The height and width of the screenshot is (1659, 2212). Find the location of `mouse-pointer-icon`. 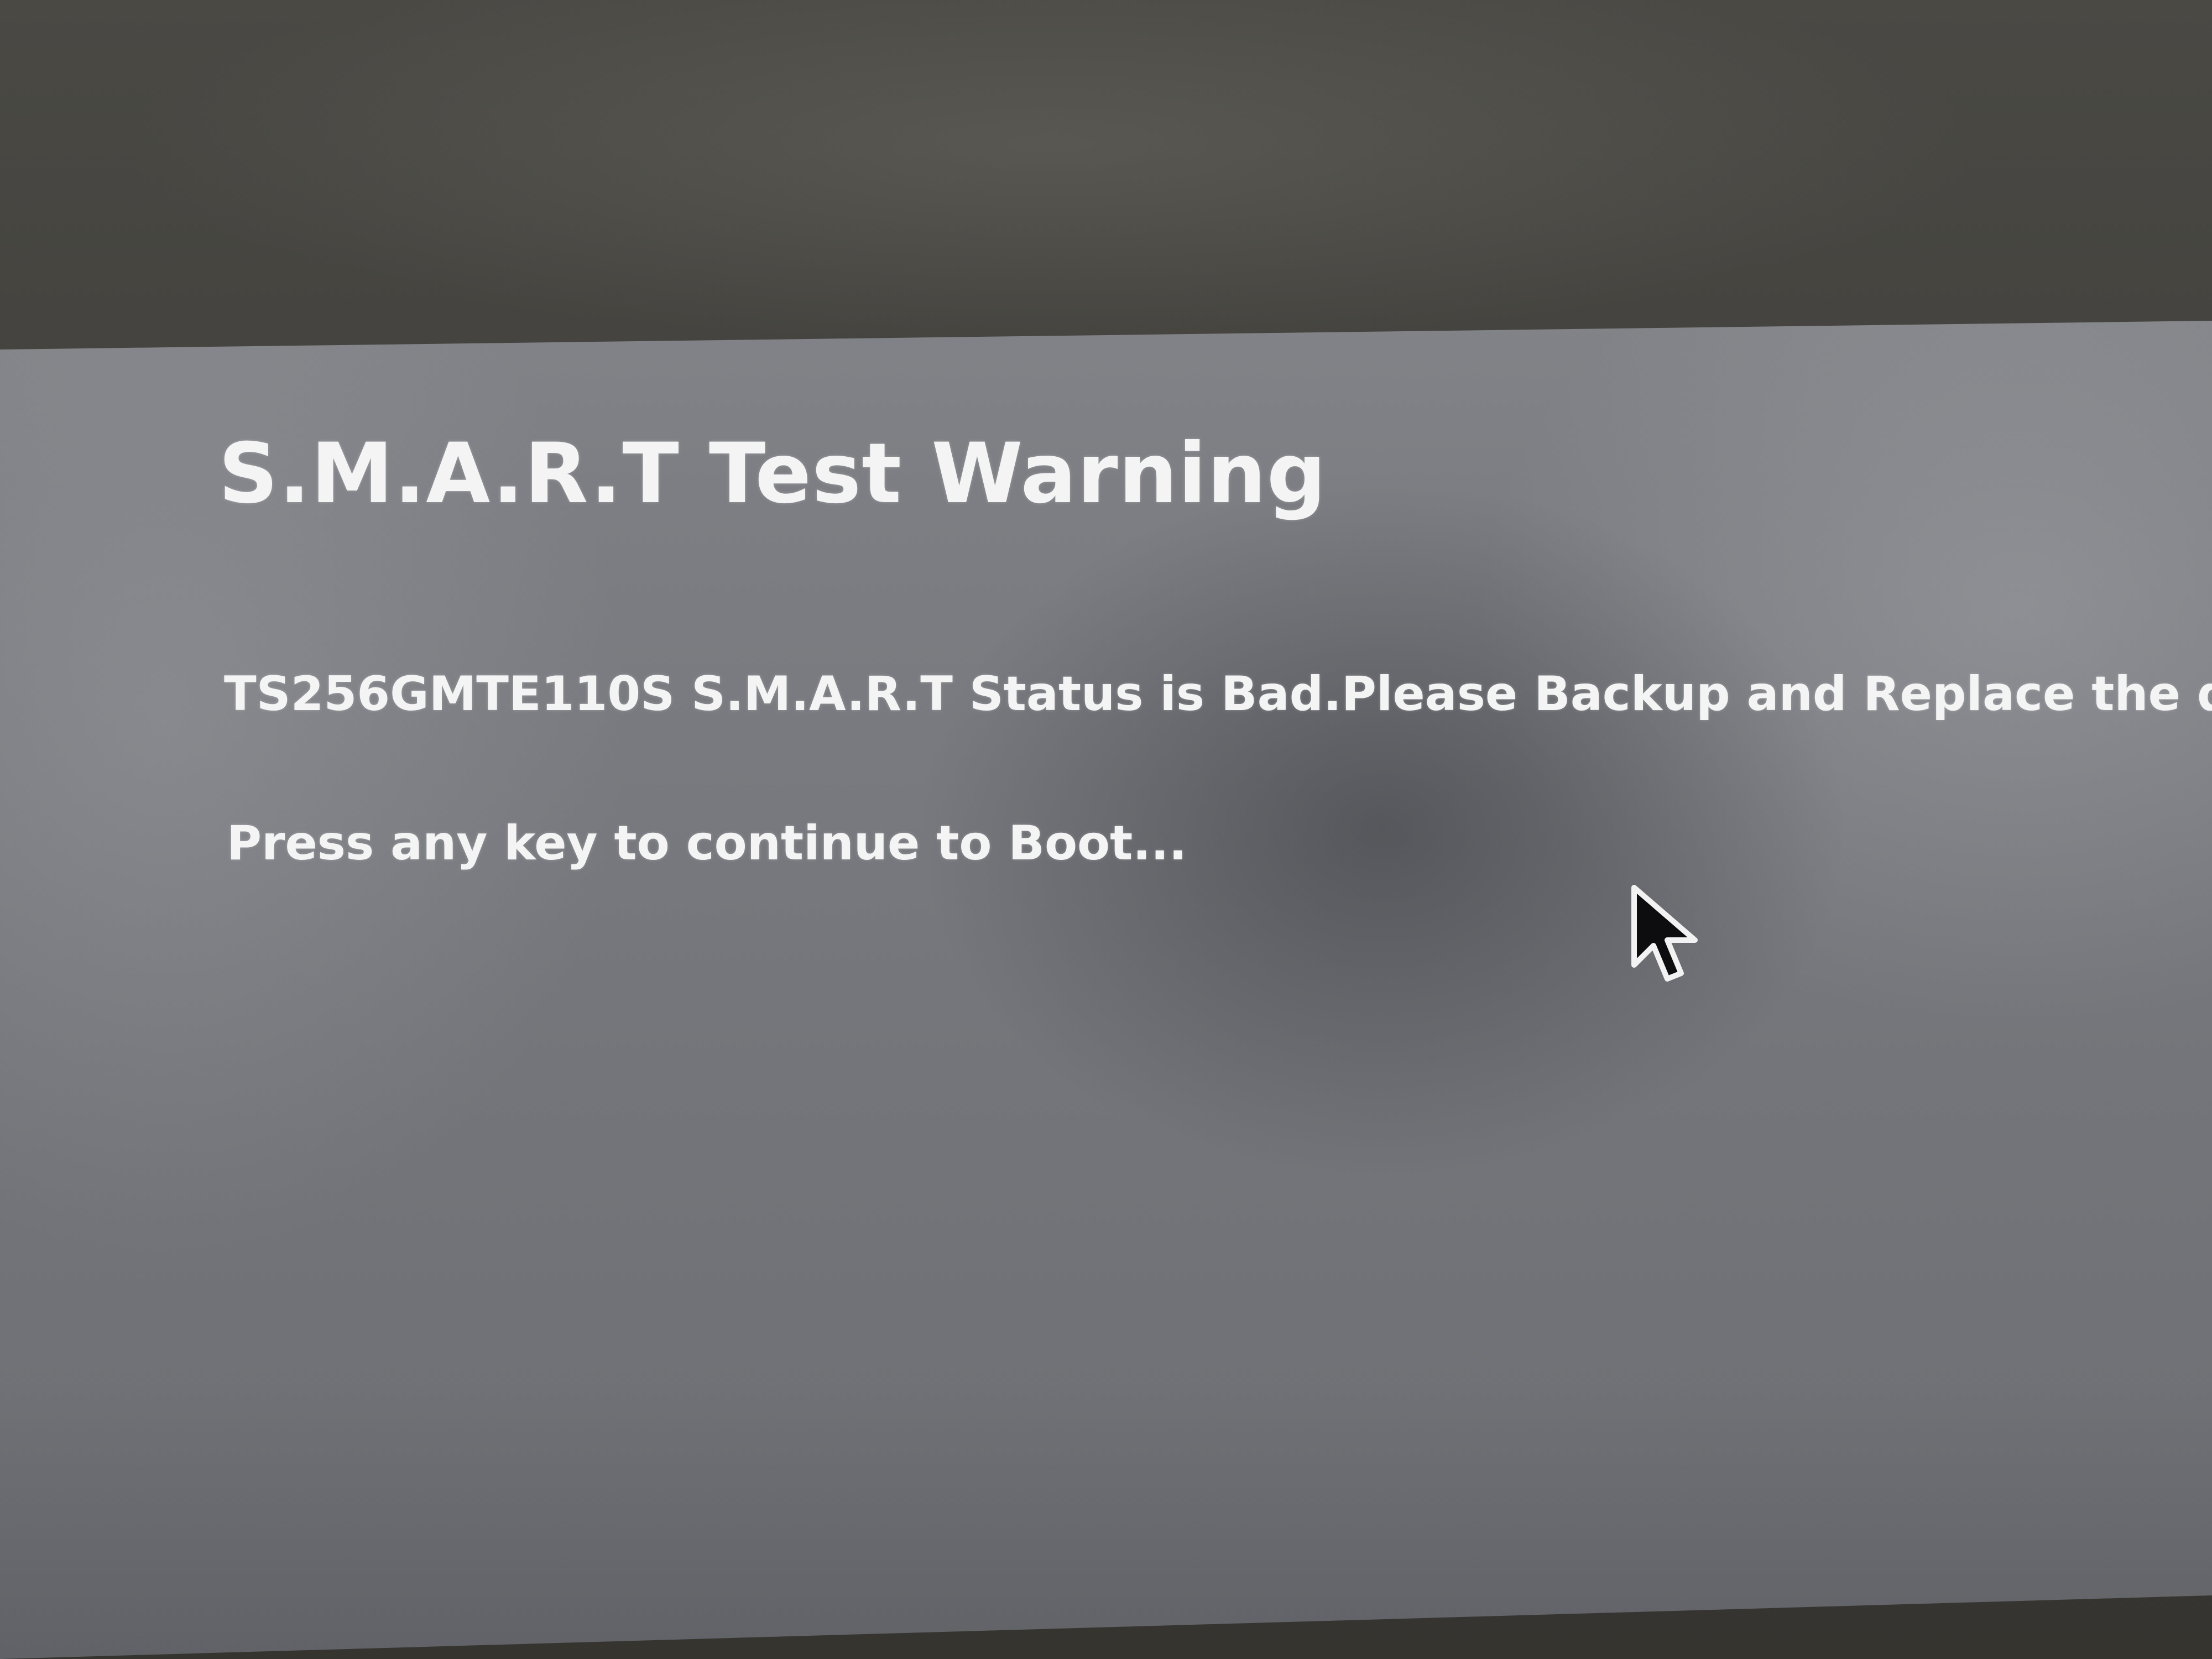

mouse-pointer-icon is located at coordinates (1665, 934).